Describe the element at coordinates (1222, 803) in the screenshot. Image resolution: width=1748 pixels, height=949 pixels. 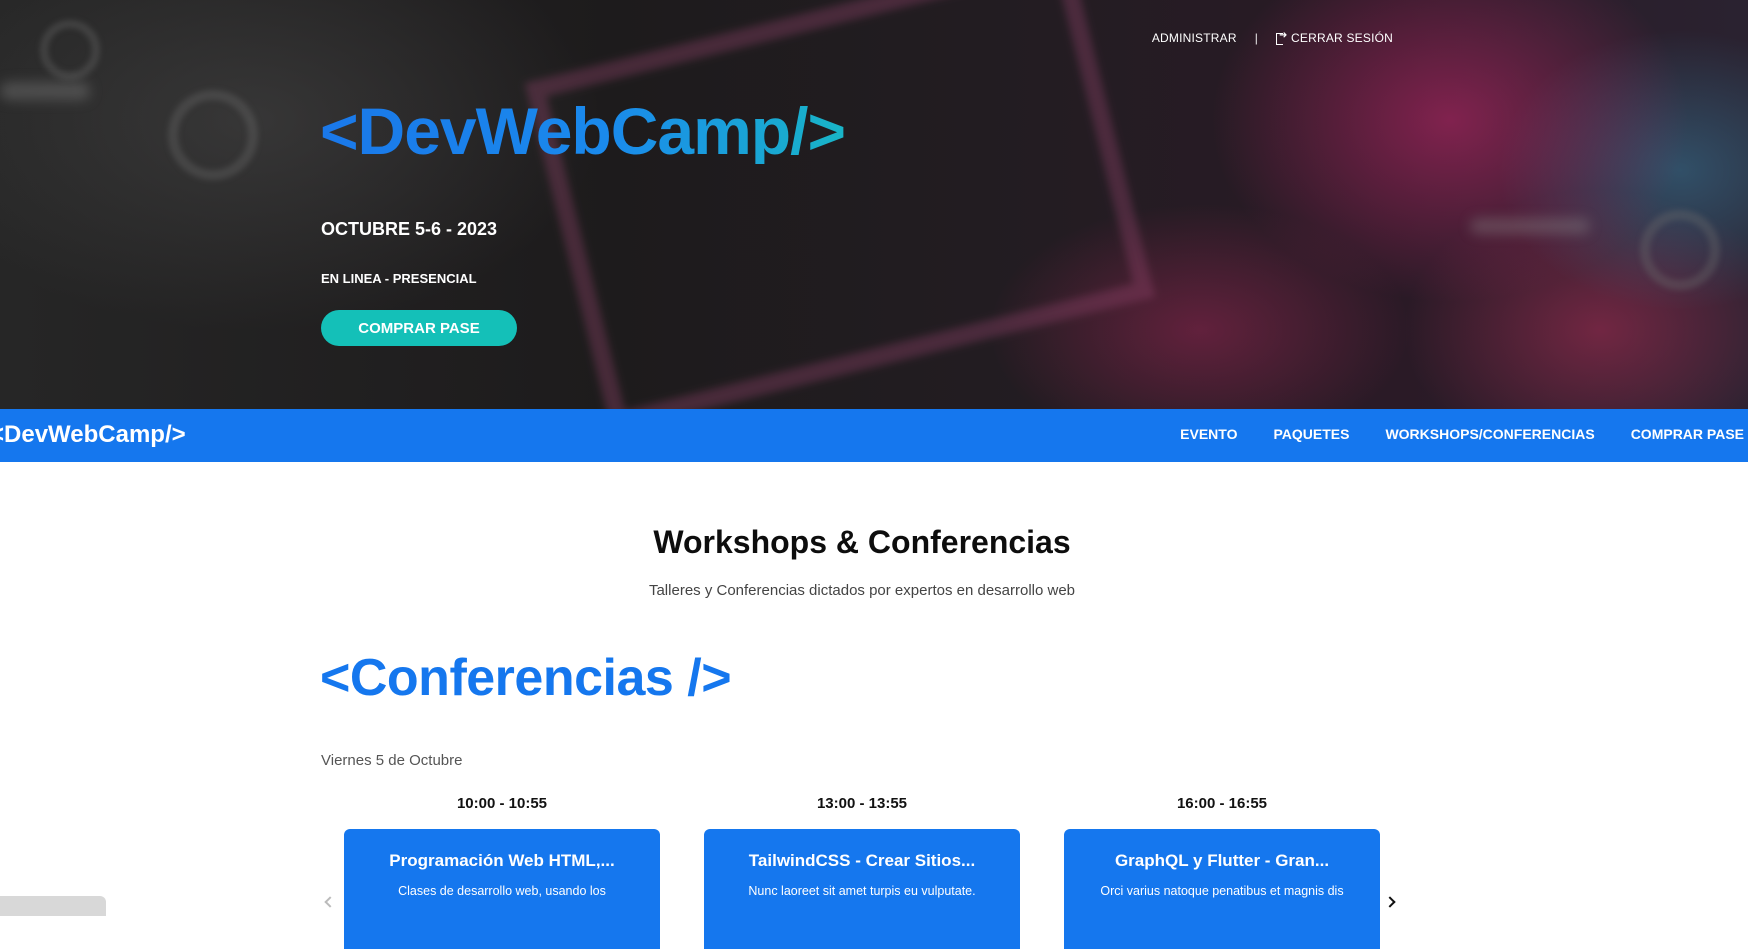
I see `slot-time: 16:00 - 16:55` at that location.